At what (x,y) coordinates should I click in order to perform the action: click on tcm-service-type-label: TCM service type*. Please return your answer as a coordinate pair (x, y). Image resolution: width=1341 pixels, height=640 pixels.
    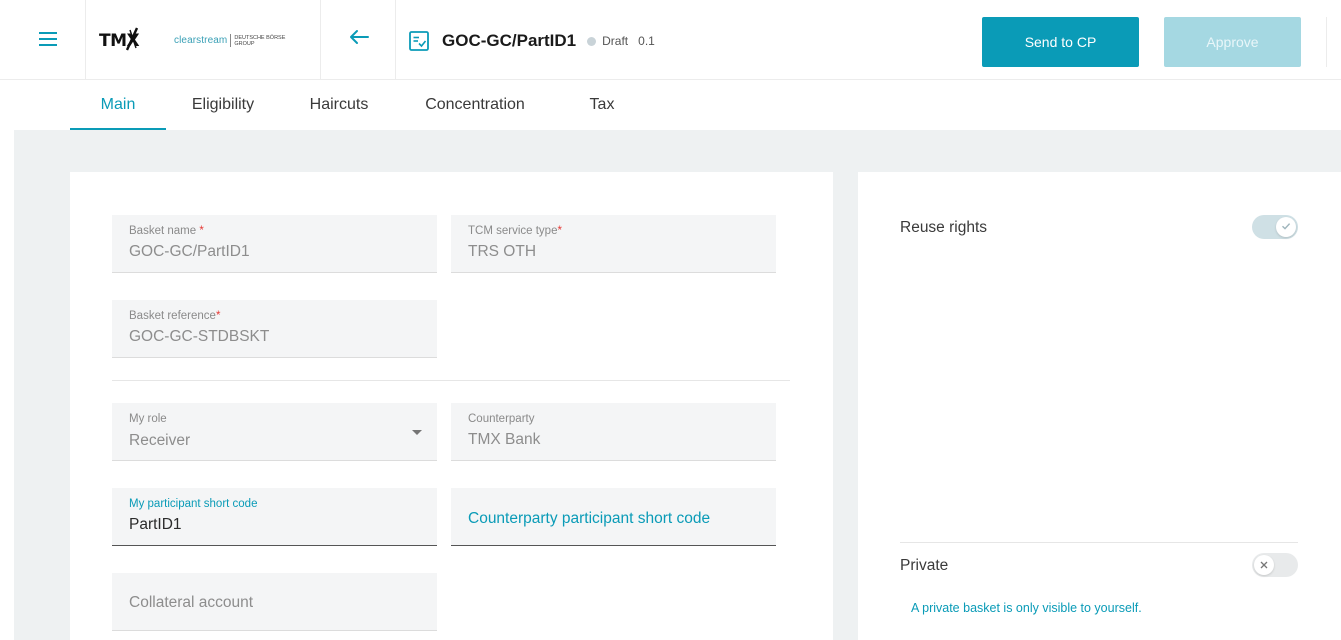
    Looking at the image, I should click on (515, 231).